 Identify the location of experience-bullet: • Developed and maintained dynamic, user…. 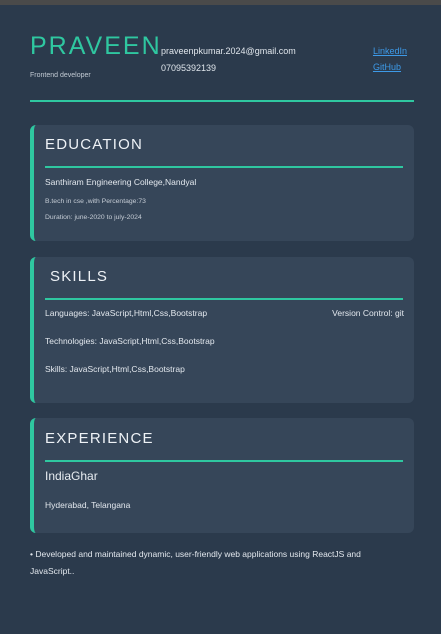
(195, 562).